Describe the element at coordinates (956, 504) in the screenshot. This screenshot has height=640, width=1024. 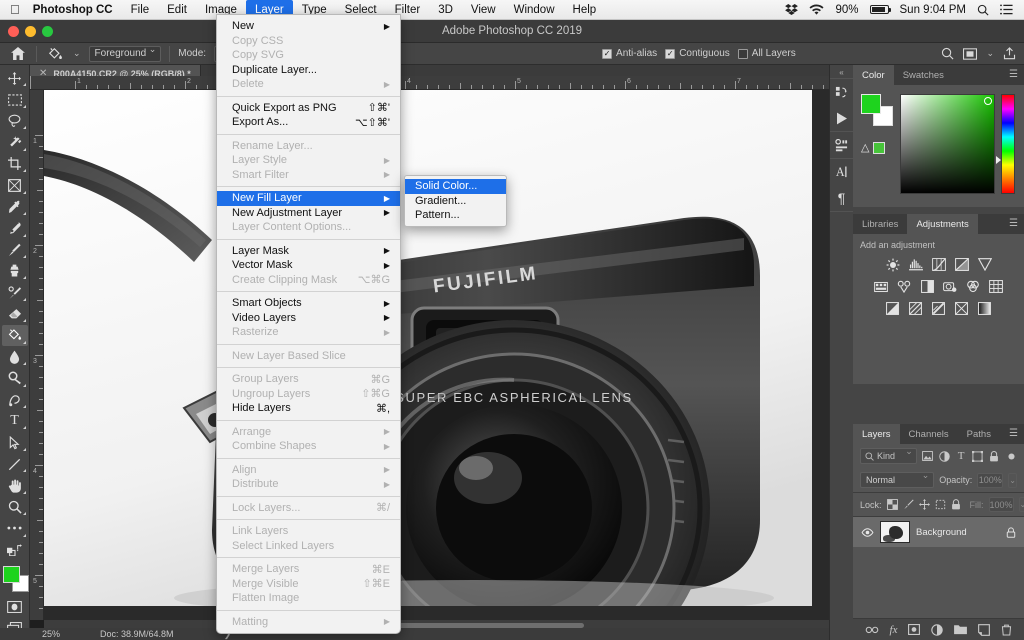
I see `lock-all-icon` at that location.